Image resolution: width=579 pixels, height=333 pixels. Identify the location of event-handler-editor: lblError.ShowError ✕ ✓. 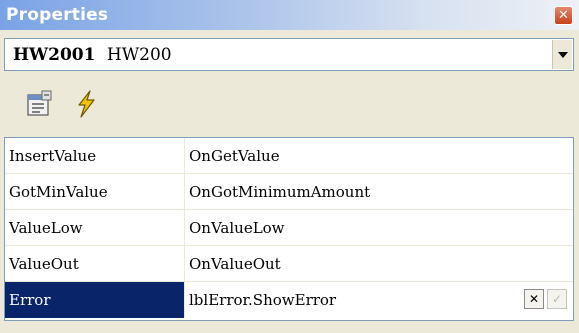
(379, 300).